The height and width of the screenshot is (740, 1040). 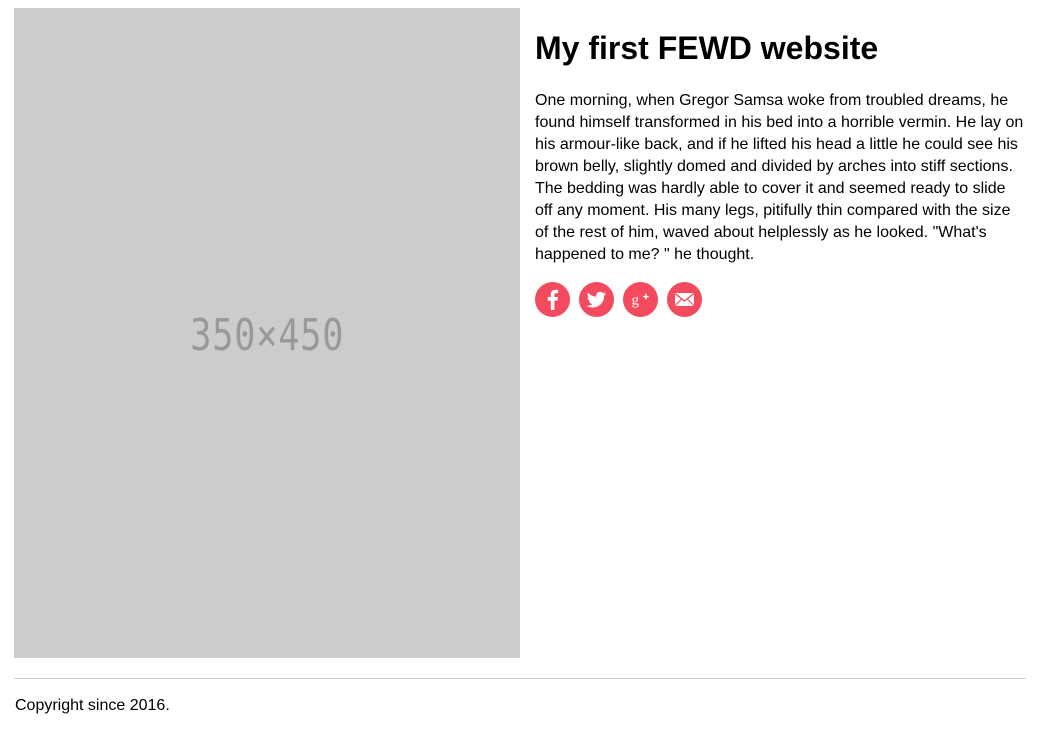 I want to click on twitter-button, so click(x=596, y=299).